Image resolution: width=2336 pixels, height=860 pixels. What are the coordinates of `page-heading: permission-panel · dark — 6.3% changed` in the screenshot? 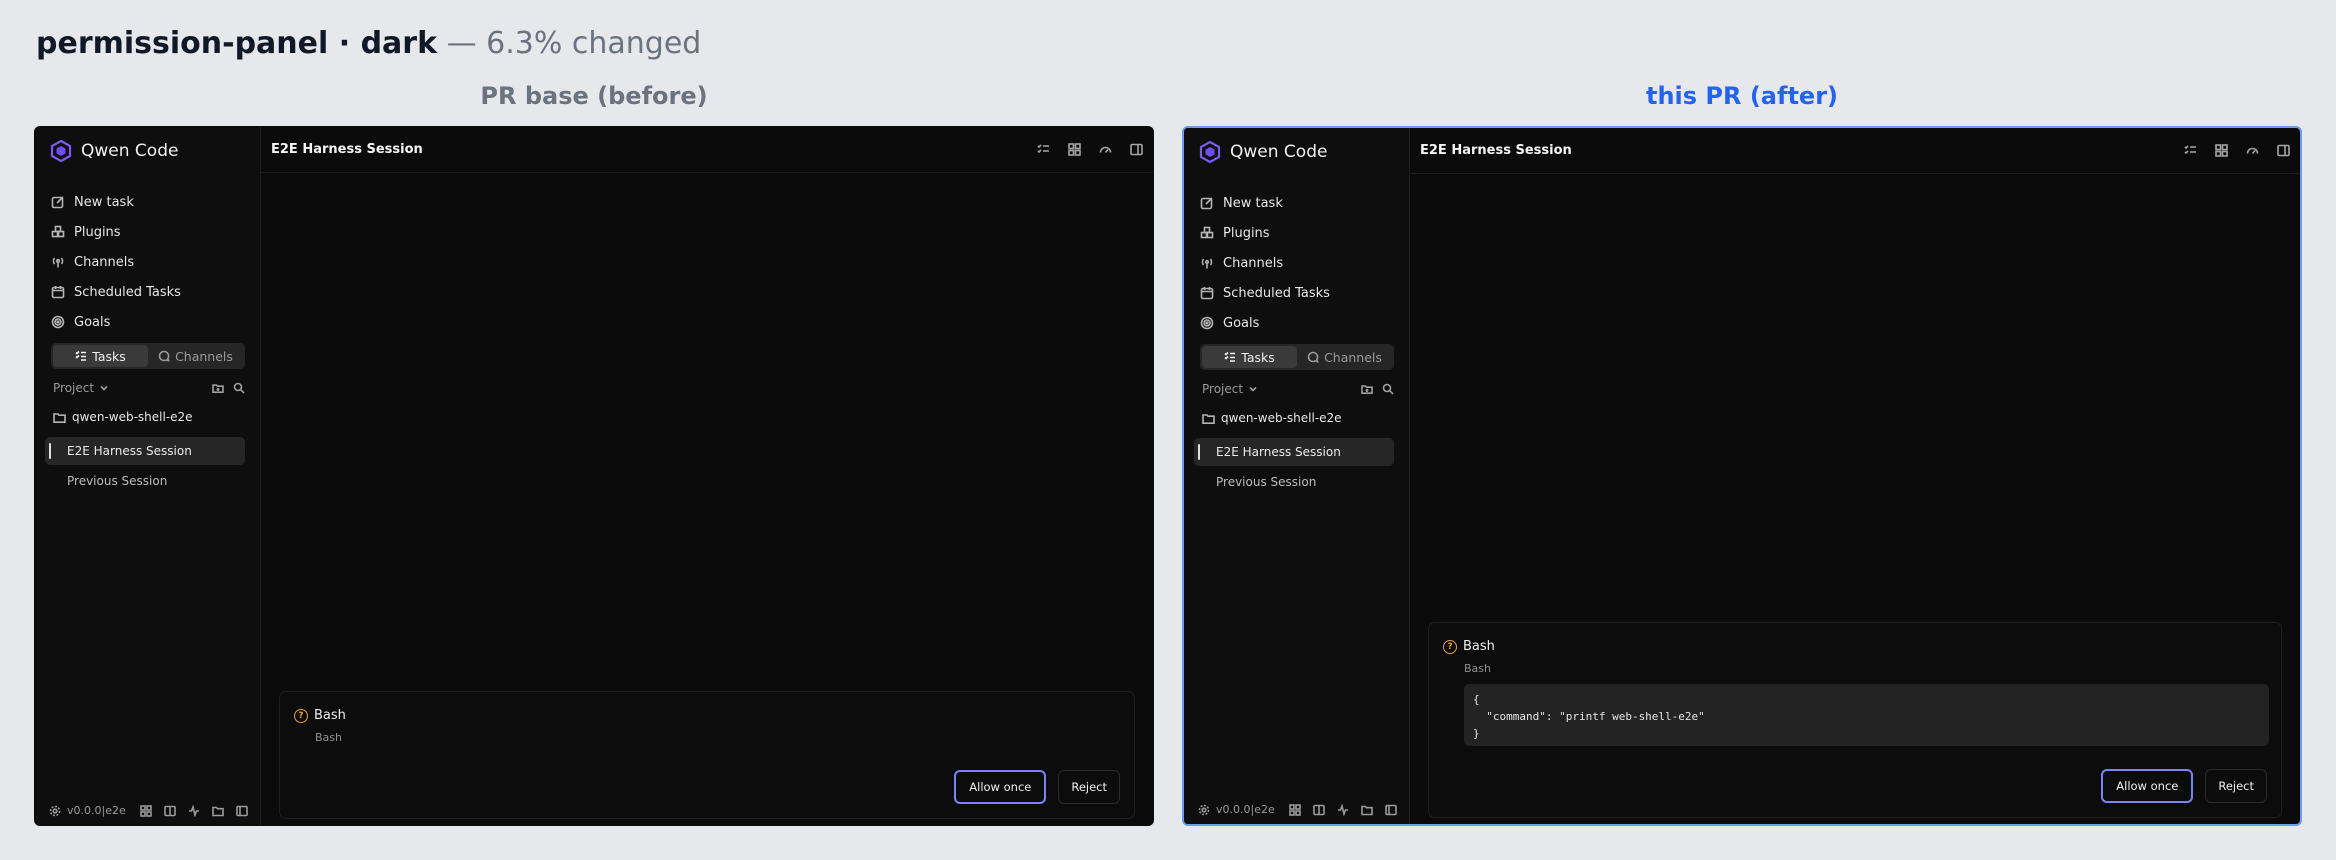 It's located at (368, 43).